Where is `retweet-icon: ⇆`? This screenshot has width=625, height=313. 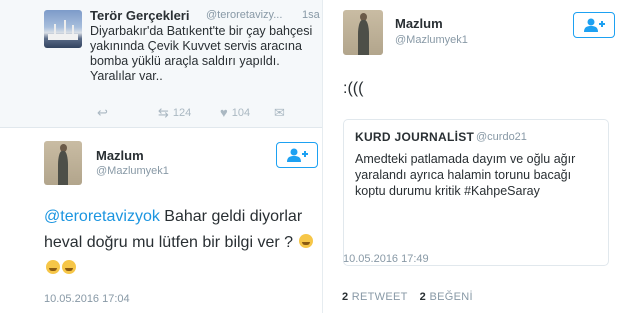
retweet-icon: ⇆ is located at coordinates (163, 112).